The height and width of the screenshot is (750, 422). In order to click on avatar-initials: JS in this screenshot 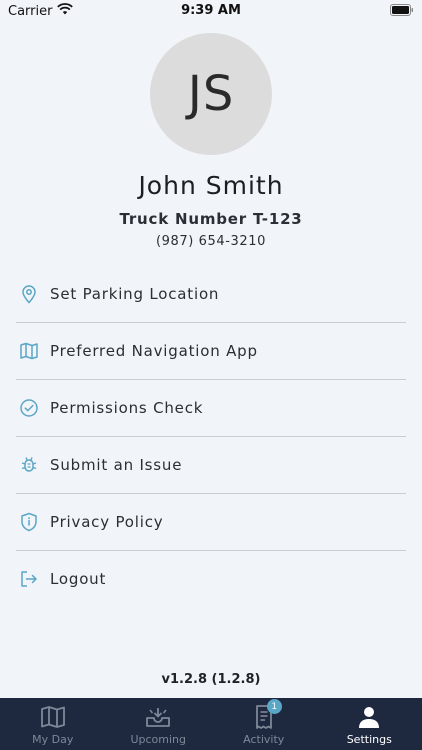, I will do `click(211, 94)`.